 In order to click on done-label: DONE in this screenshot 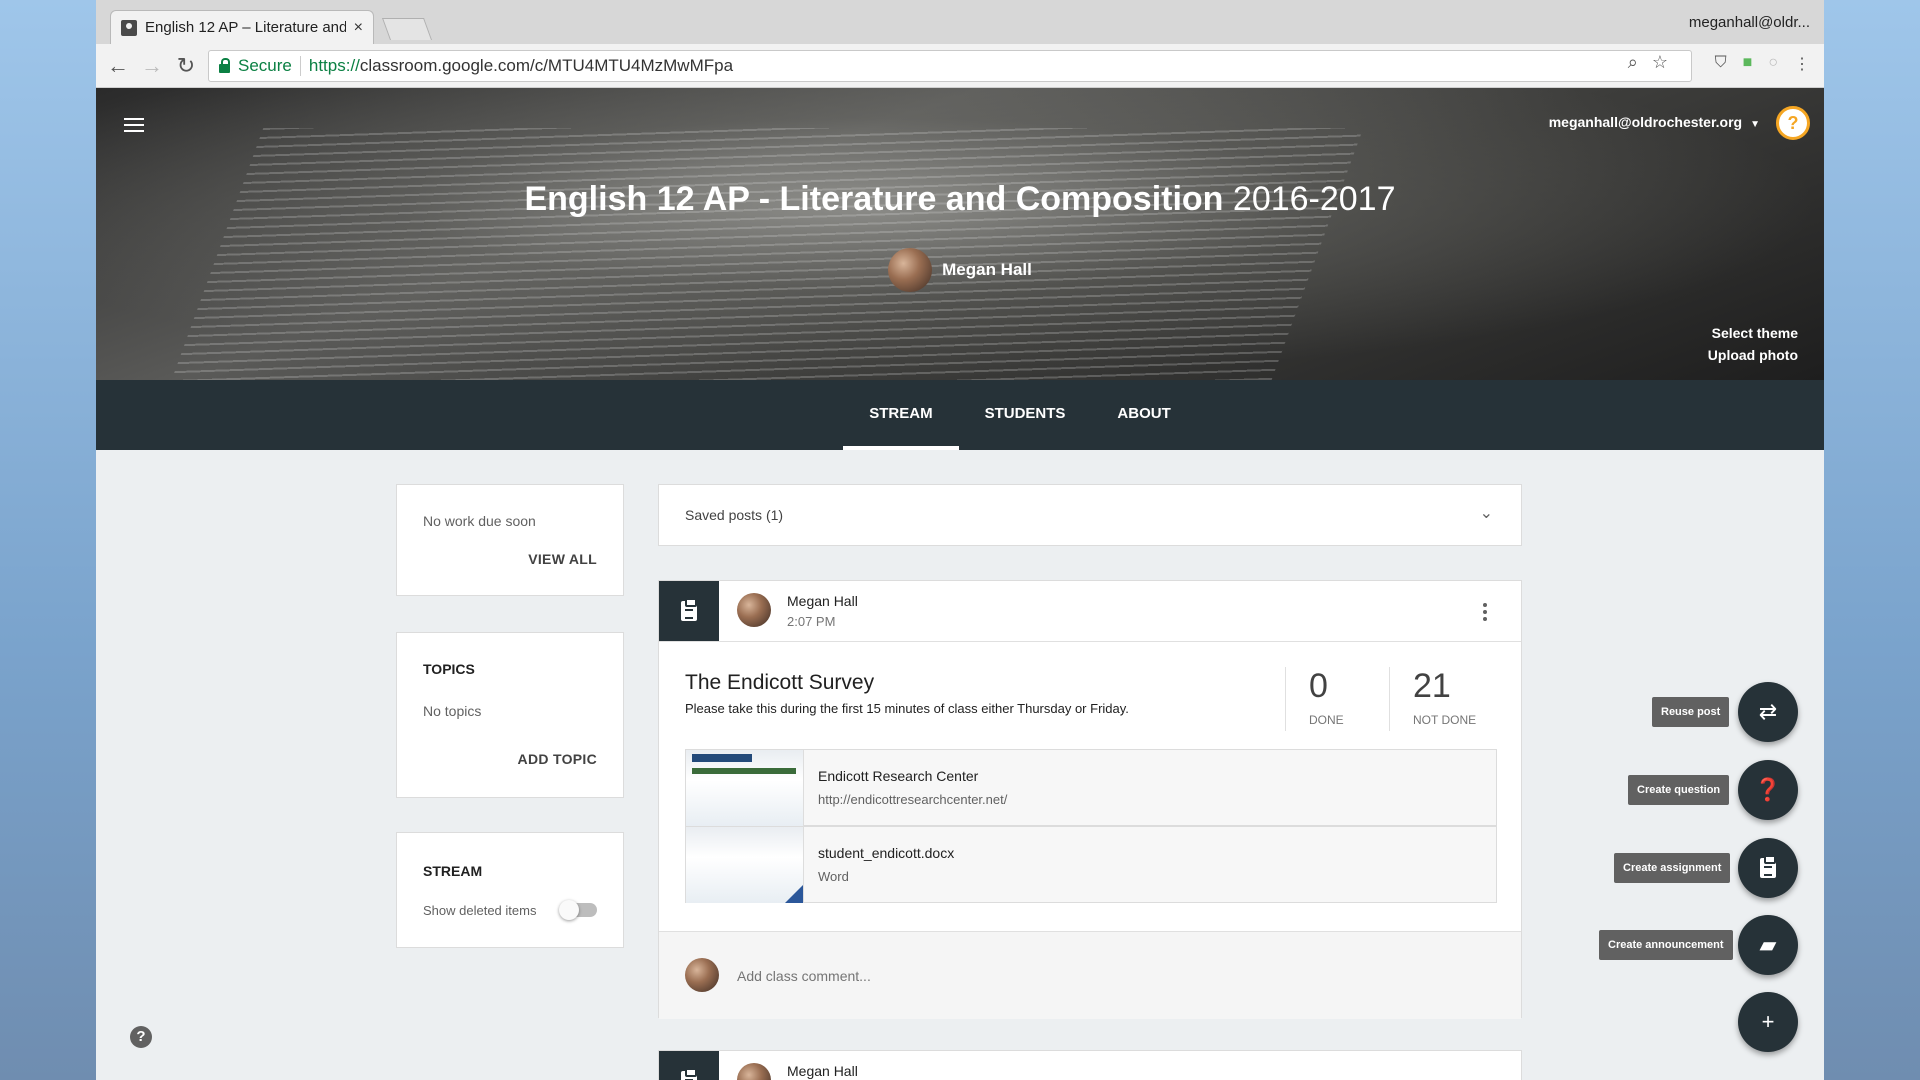, I will do `click(1326, 720)`.